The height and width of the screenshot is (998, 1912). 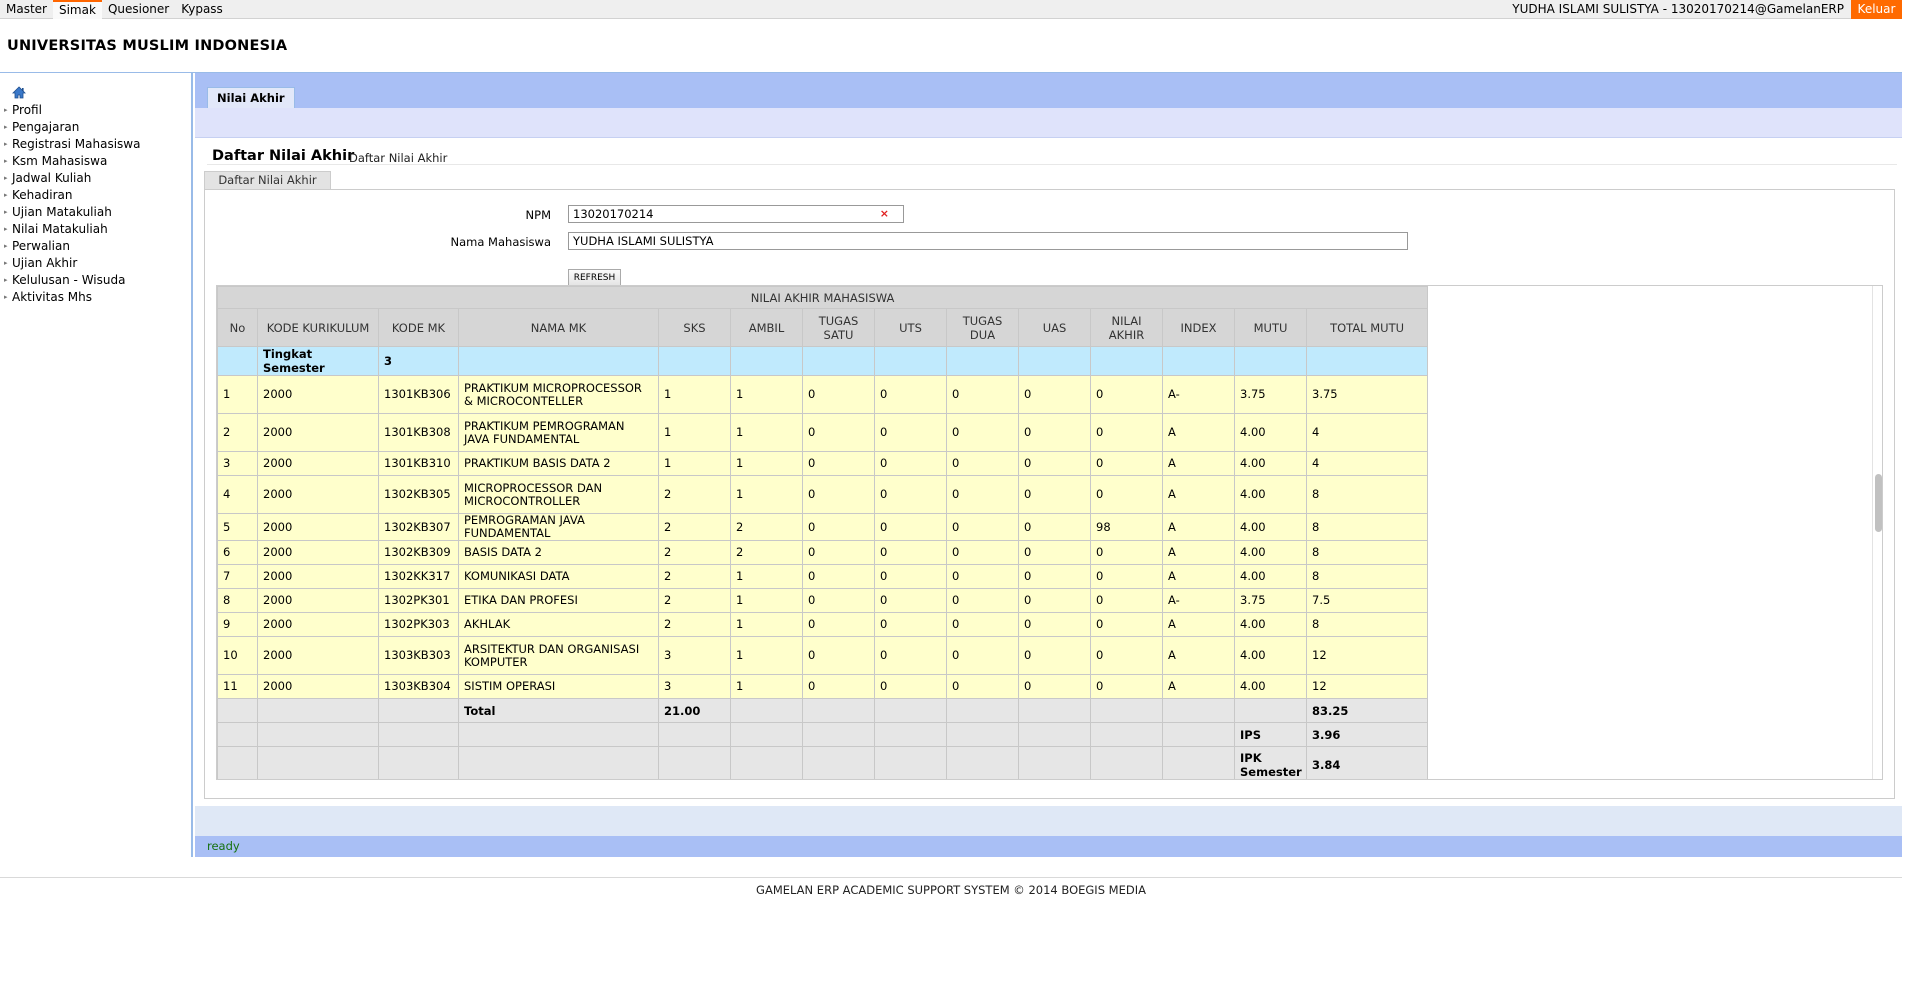 What do you see at coordinates (72, 195) in the screenshot?
I see `sidebar-item-kehadiran: ▸ Kehadiran` at bounding box center [72, 195].